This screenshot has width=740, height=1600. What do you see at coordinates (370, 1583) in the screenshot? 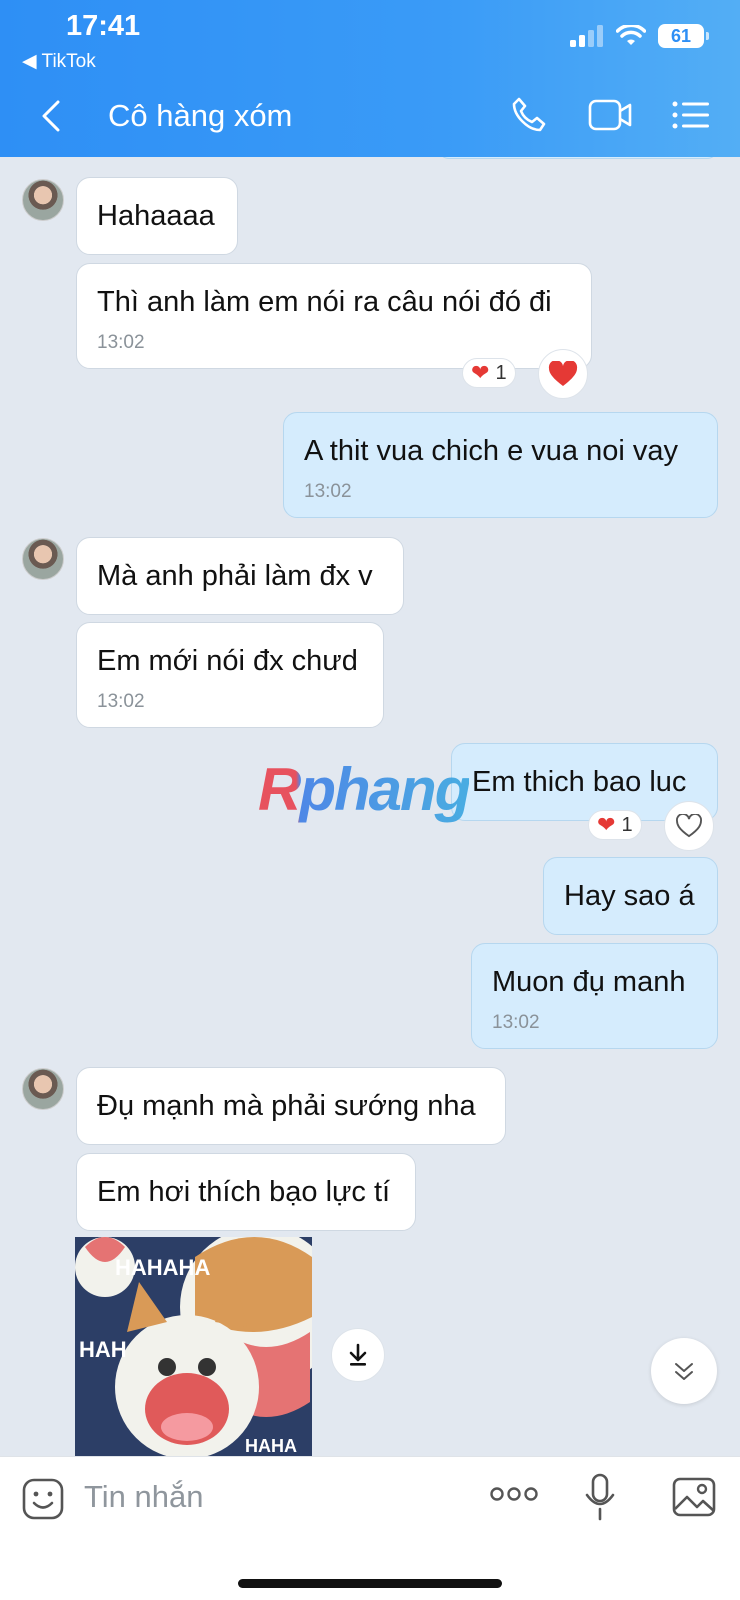
I see `home-indicator` at bounding box center [370, 1583].